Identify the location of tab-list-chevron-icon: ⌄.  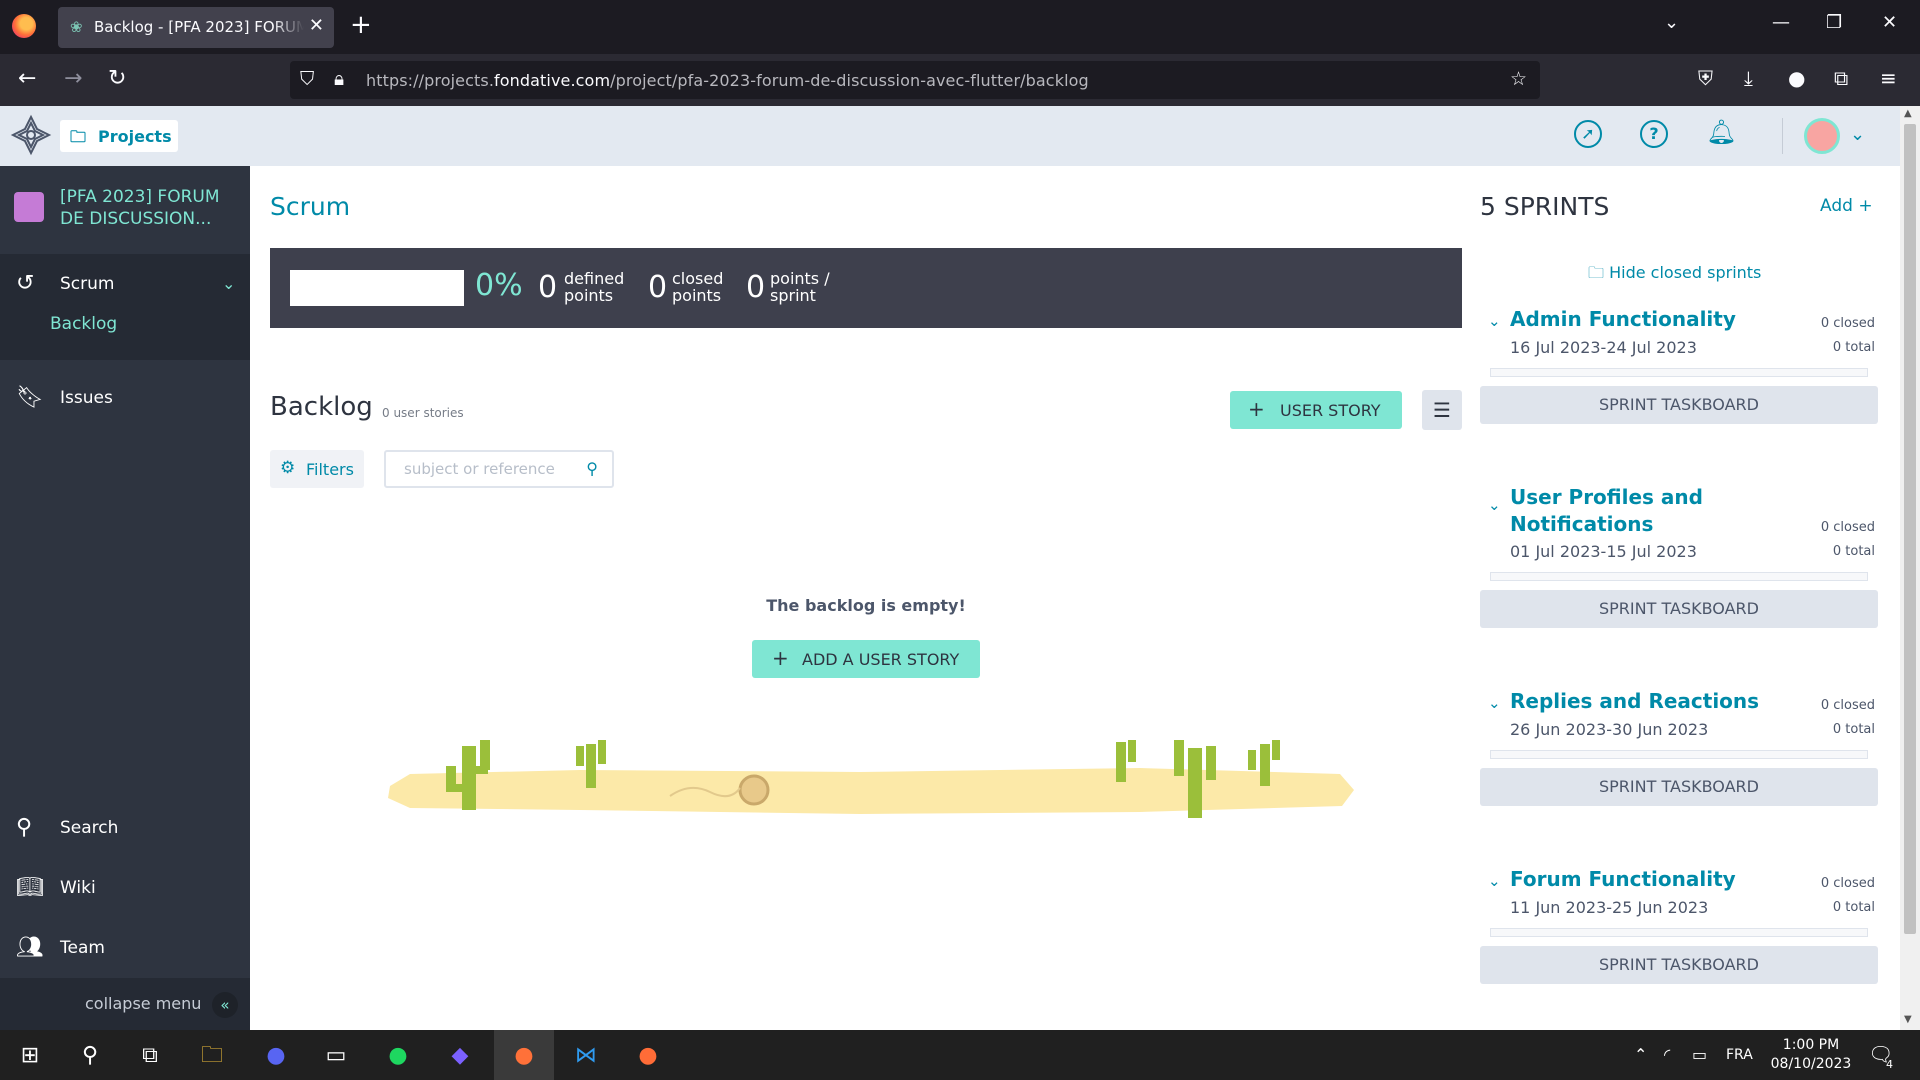
(1671, 22).